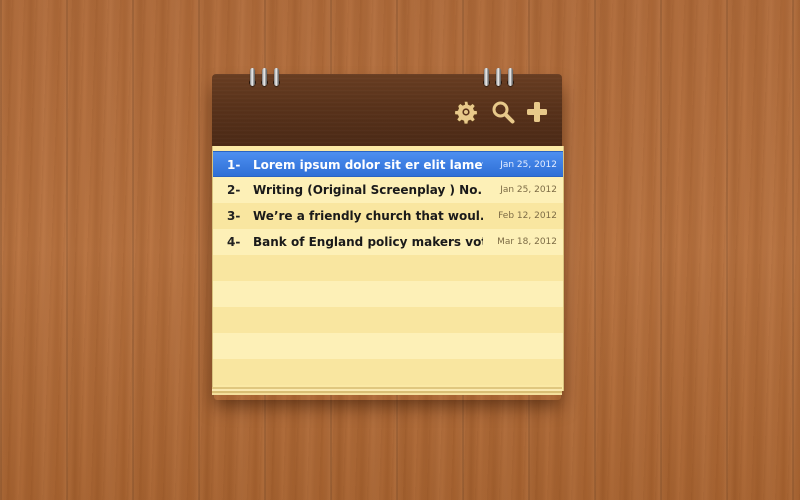 The width and height of the screenshot is (800, 500). What do you see at coordinates (527, 242) in the screenshot?
I see `note-date: Mar 18, 2012` at bounding box center [527, 242].